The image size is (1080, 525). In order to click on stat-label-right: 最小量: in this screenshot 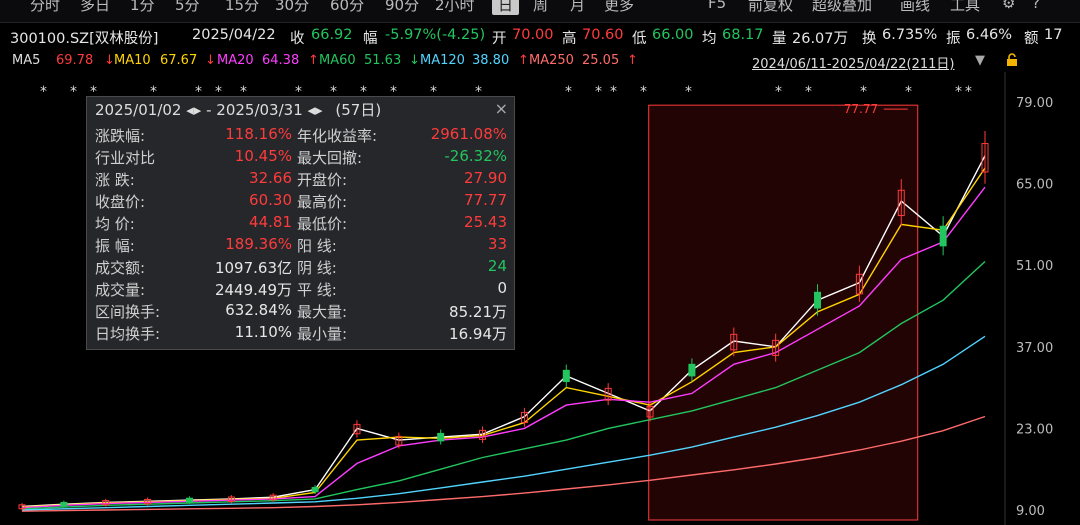, I will do `click(322, 334)`.